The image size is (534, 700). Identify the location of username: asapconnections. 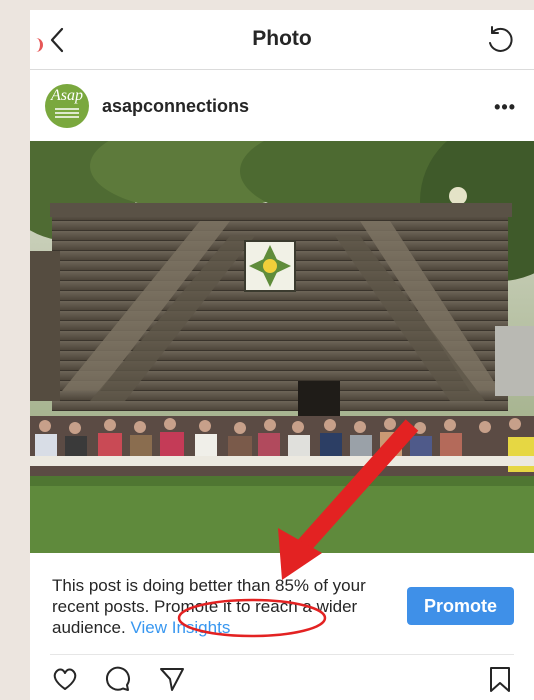
(175, 106).